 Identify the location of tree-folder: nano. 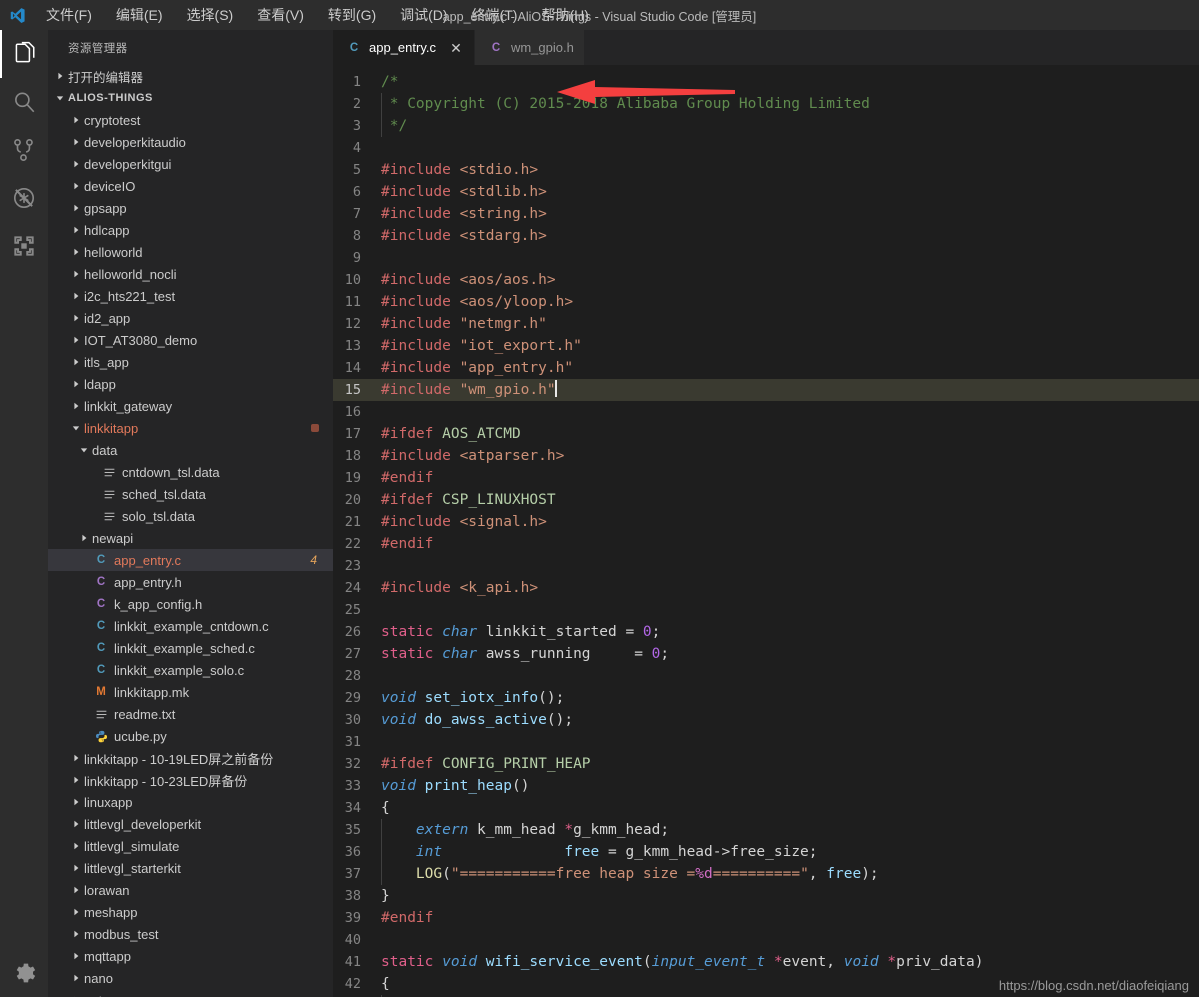
(190, 978).